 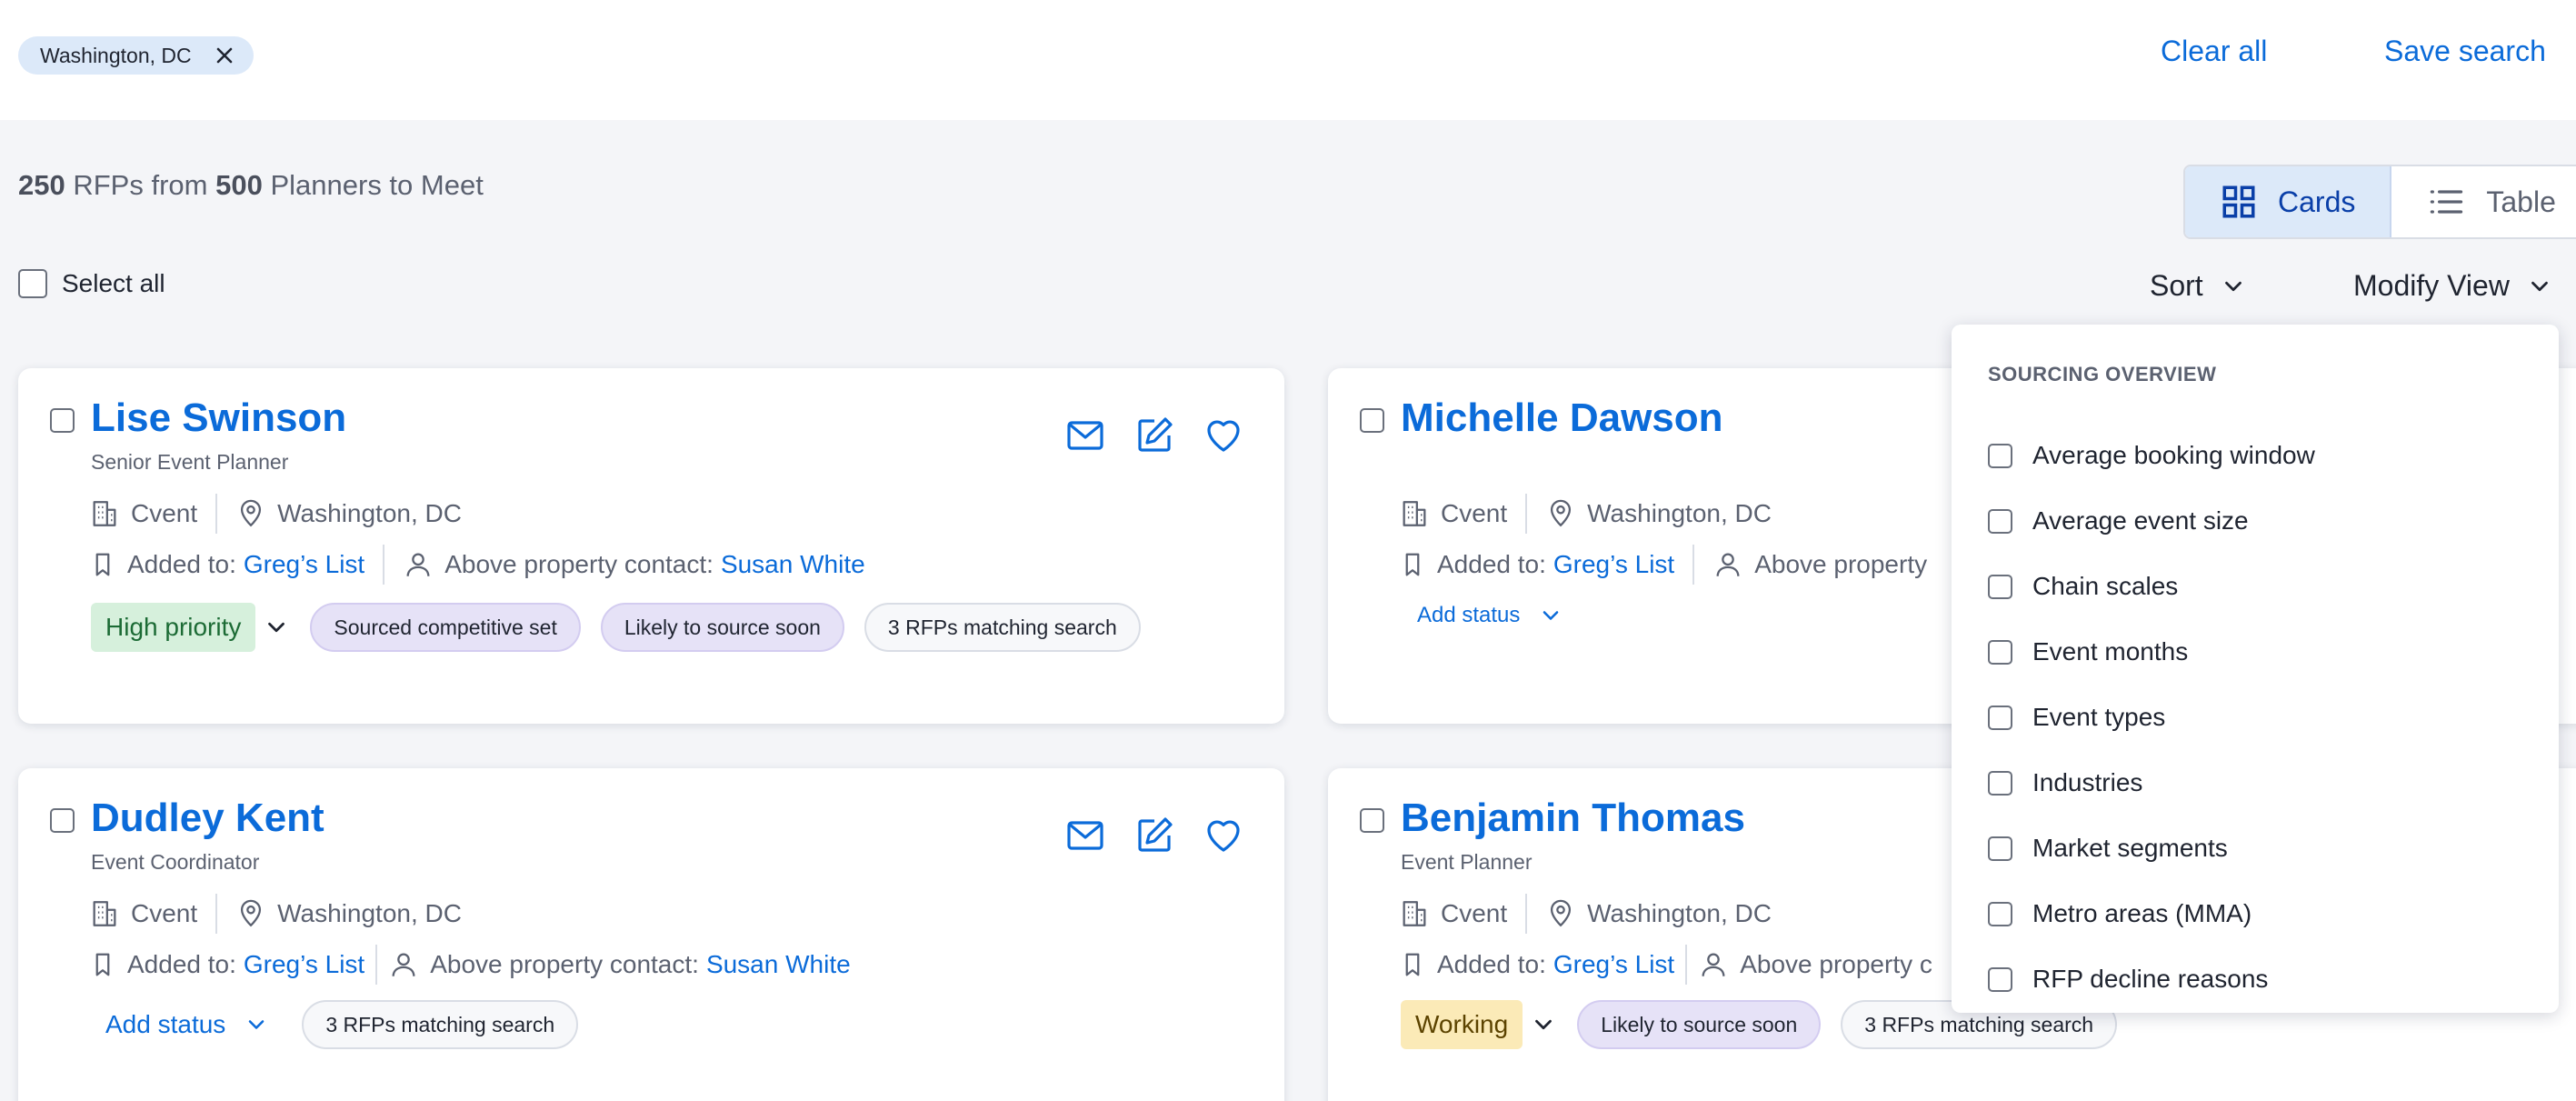 What do you see at coordinates (2151, 455) in the screenshot?
I see `menu-option: Average booking window` at bounding box center [2151, 455].